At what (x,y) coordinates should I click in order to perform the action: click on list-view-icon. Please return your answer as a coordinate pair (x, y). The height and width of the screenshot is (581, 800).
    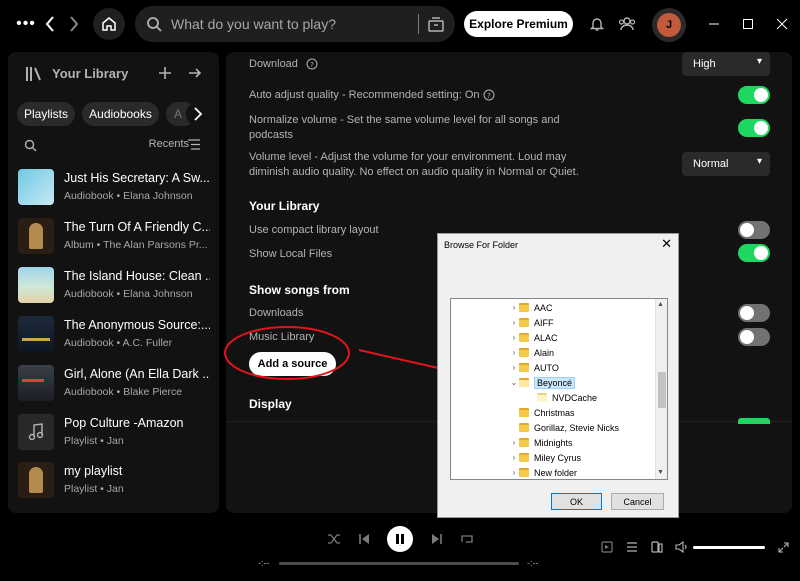
    Looking at the image, I should click on (194, 144).